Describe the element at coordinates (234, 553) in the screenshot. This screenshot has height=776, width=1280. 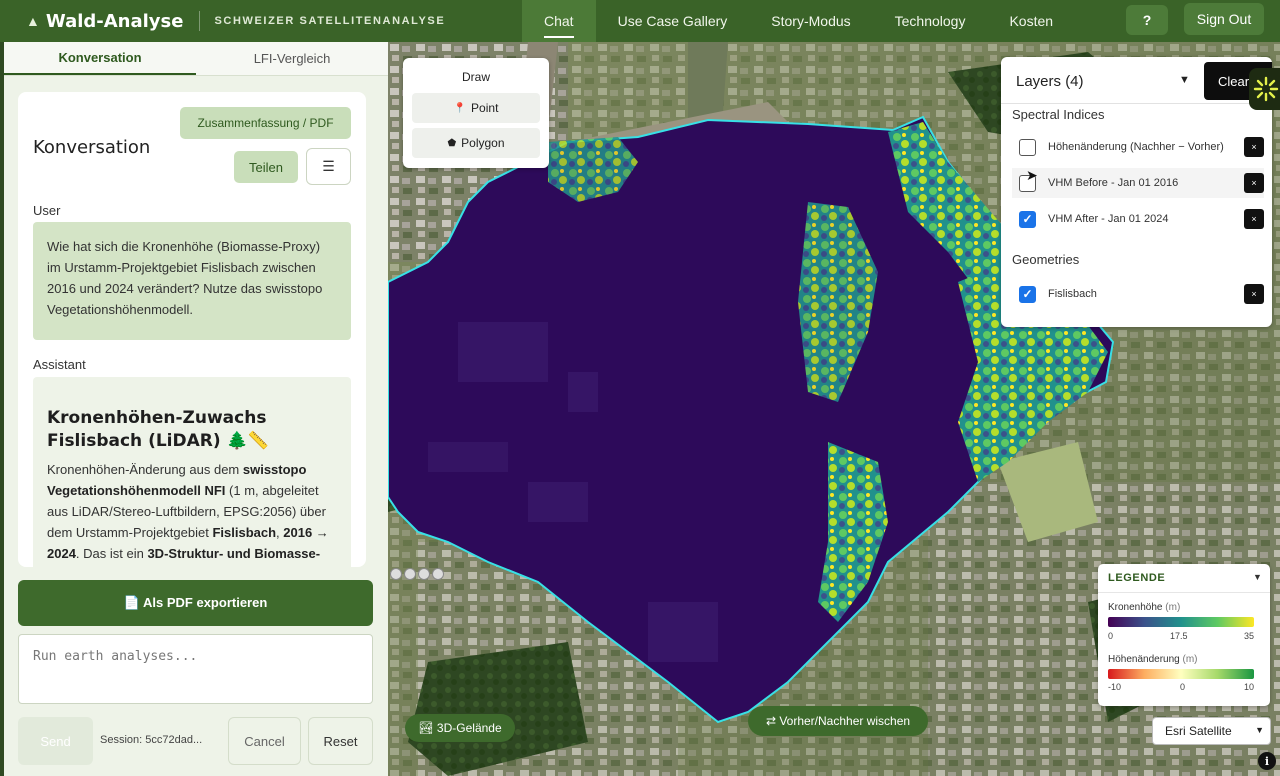
I see `body-bold: 3D-Struktur- und Biomasse-` at that location.